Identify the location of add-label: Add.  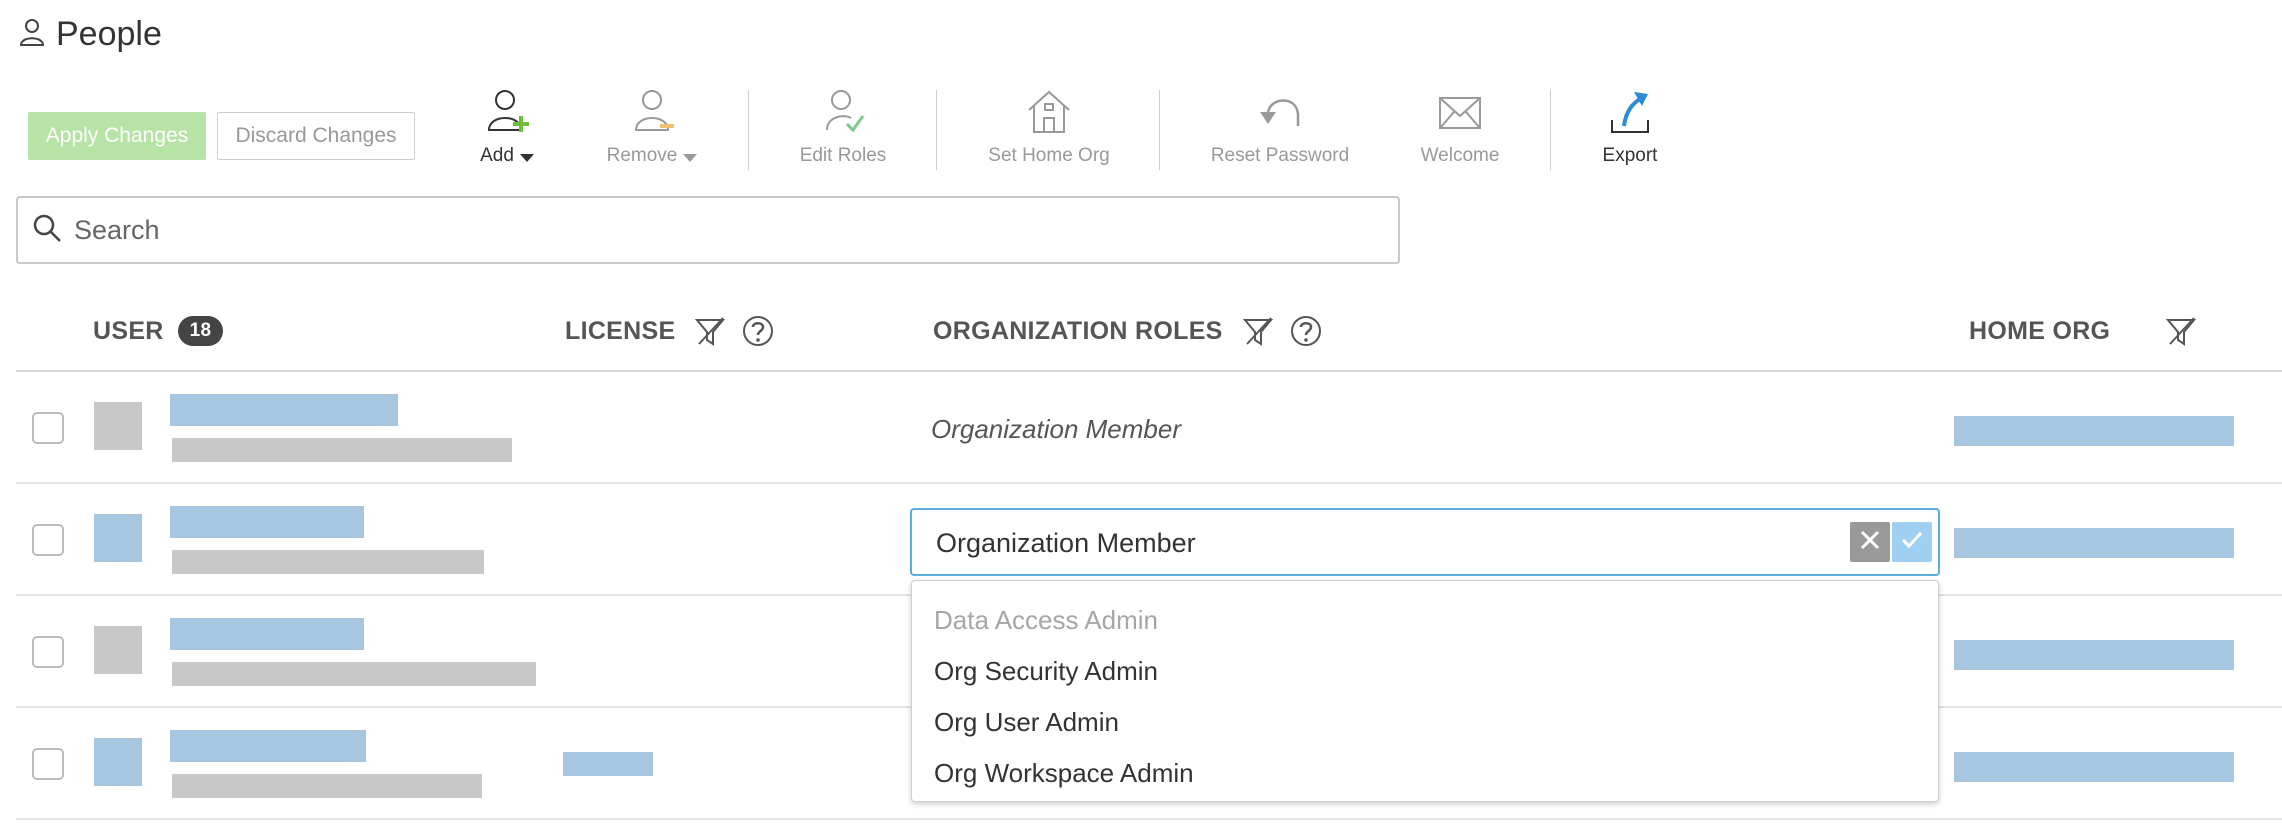
(497, 155).